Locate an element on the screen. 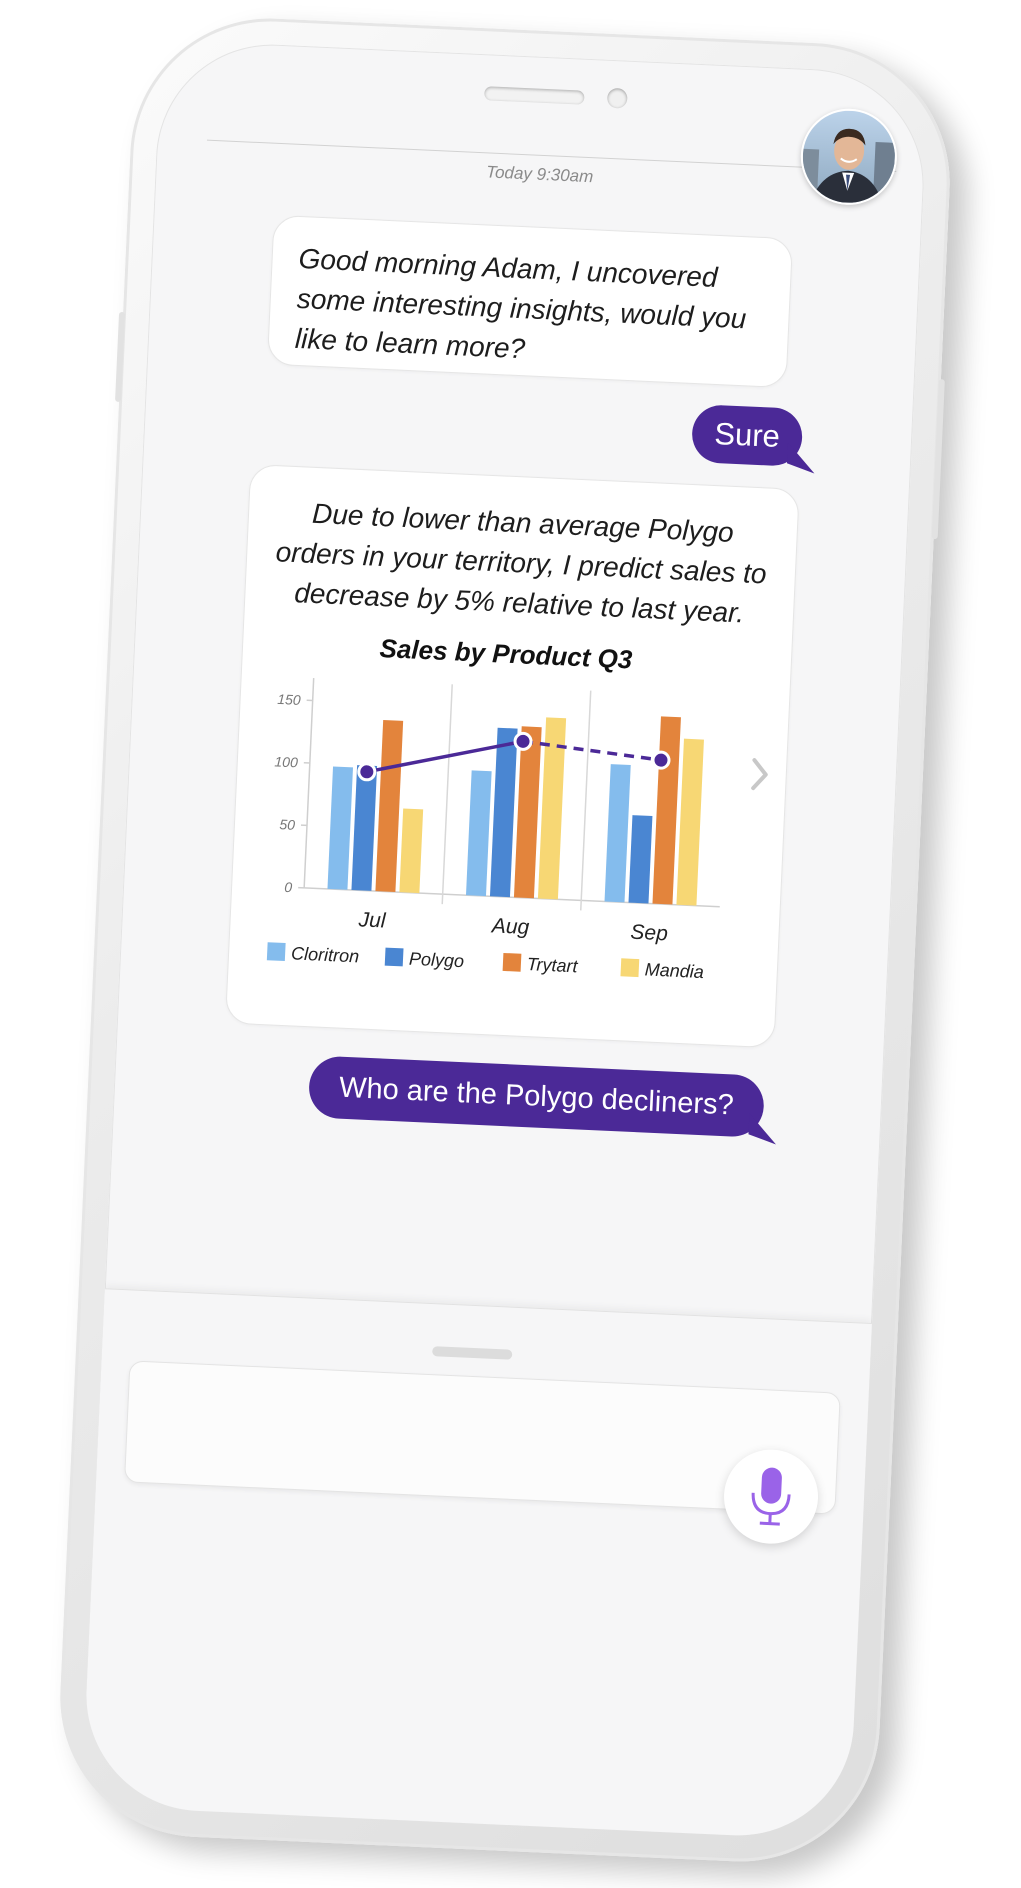 This screenshot has width=1021, height=1888. user-message-2: Who are the Polygo decliners? is located at coordinates (536, 1096).